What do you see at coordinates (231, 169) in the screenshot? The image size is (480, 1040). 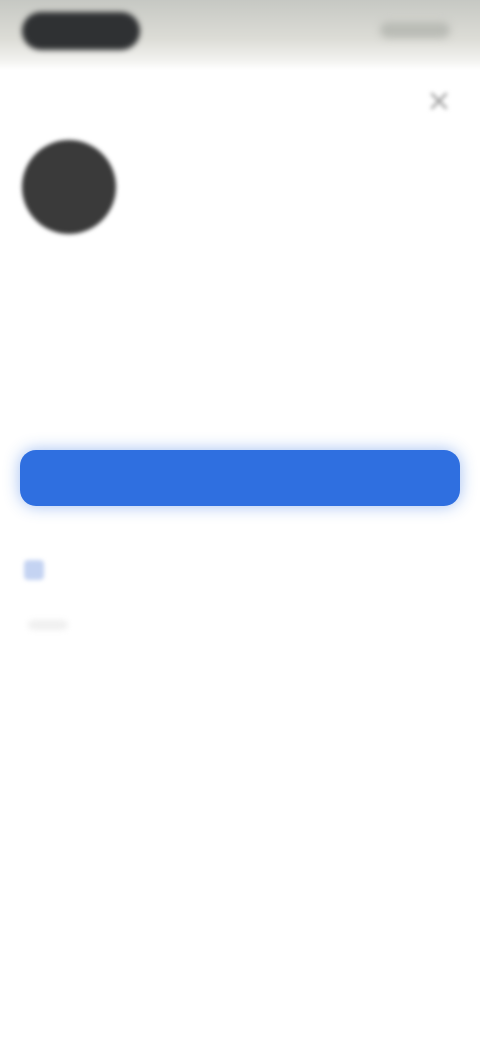 I see `profile-name` at bounding box center [231, 169].